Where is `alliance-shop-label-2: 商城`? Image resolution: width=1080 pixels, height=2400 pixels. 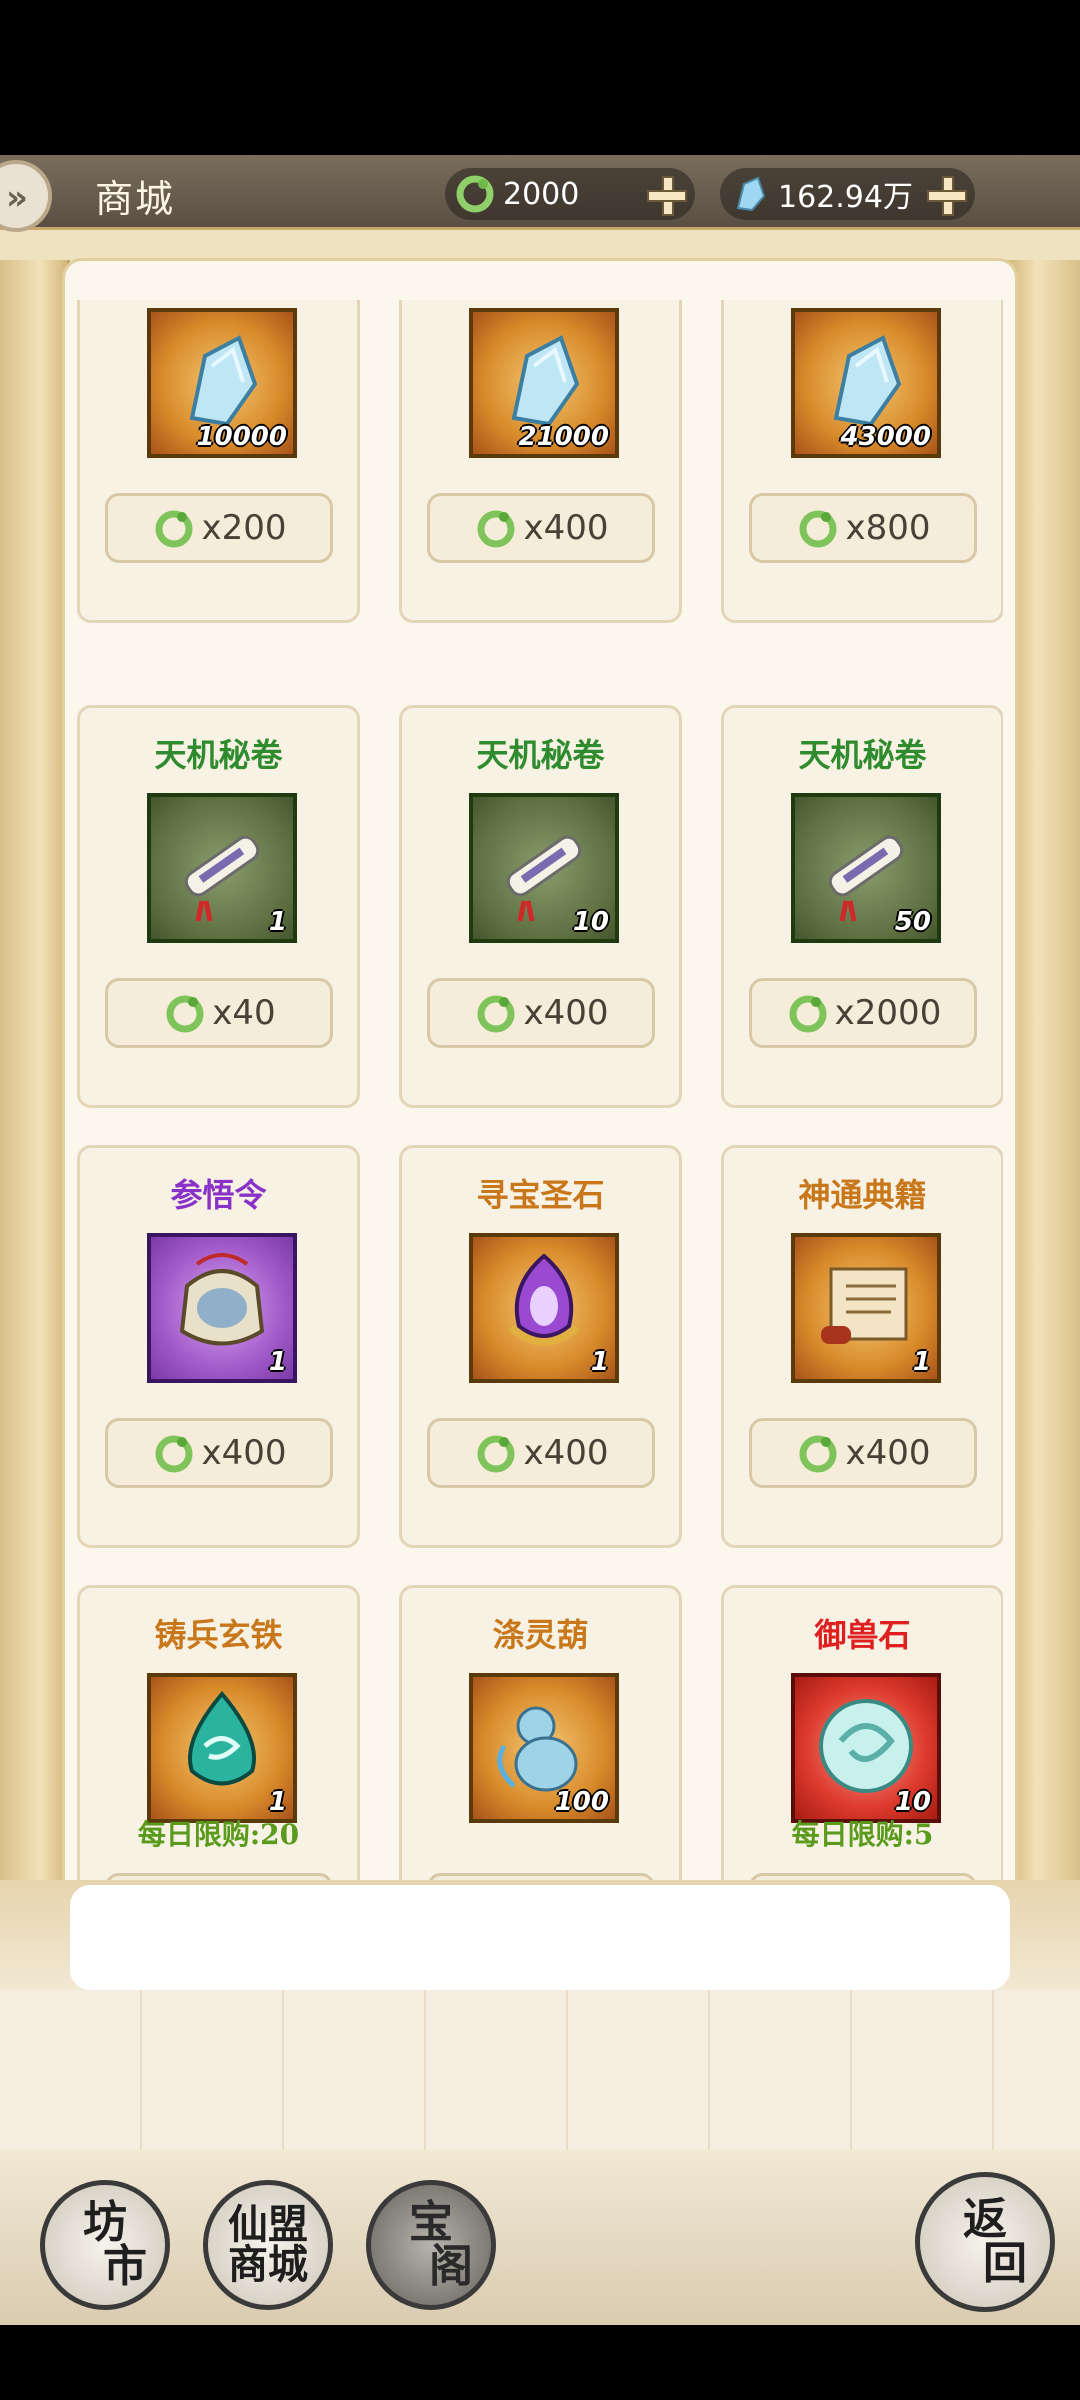
alliance-shop-label-2: 商城 is located at coordinates (268, 2264).